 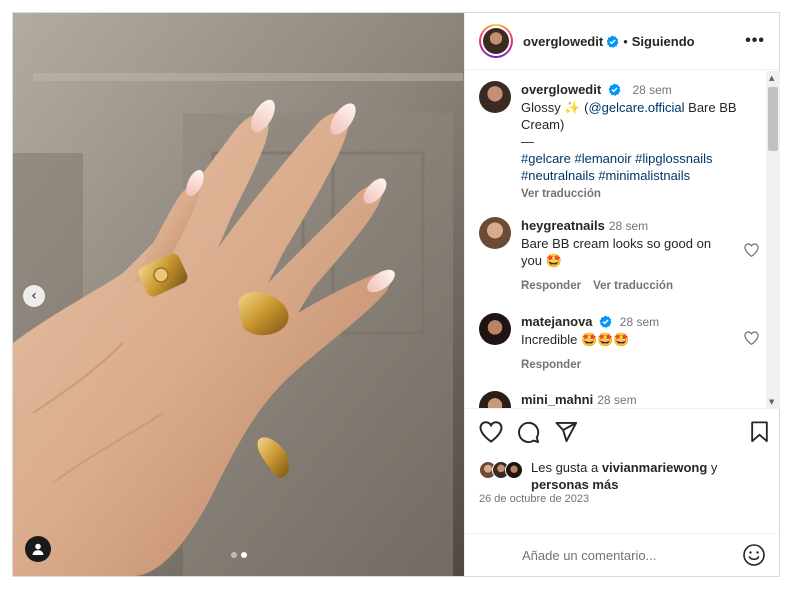 I want to click on comment-text: Bare BB cream looks so good on you 🤩, so click(x=616, y=252).